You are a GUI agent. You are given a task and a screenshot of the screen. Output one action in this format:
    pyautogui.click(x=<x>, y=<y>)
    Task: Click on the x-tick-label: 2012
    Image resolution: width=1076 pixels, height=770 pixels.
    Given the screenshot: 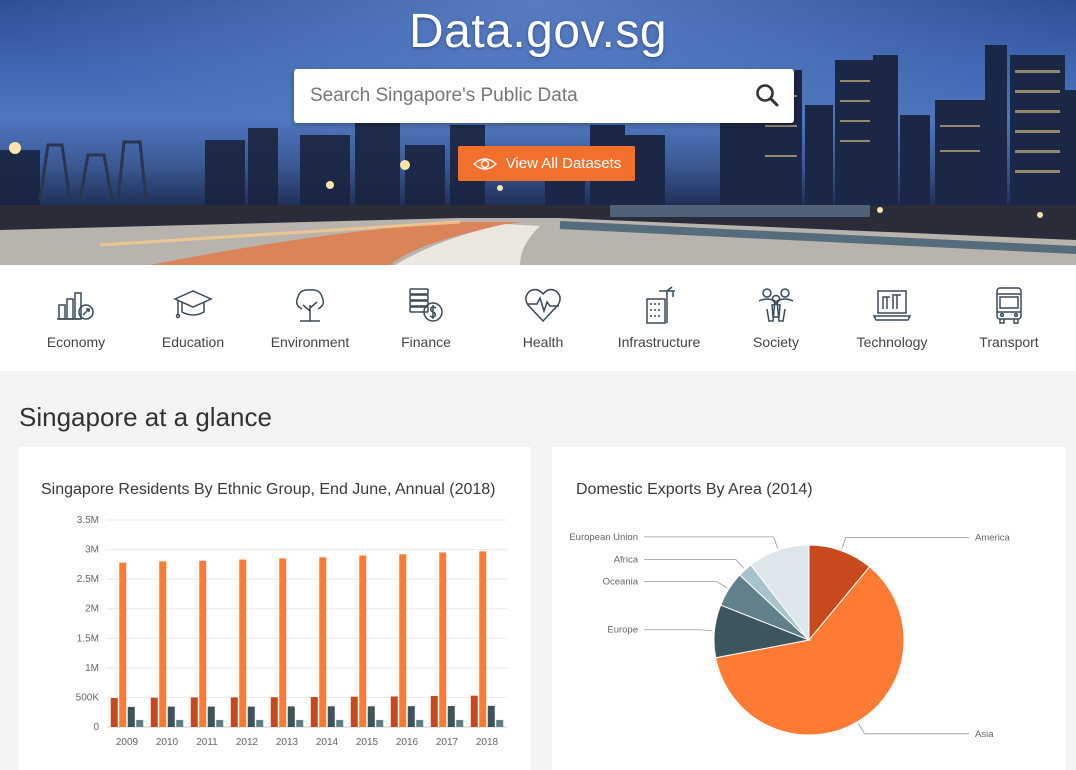 What is the action you would take?
    pyautogui.click(x=247, y=742)
    